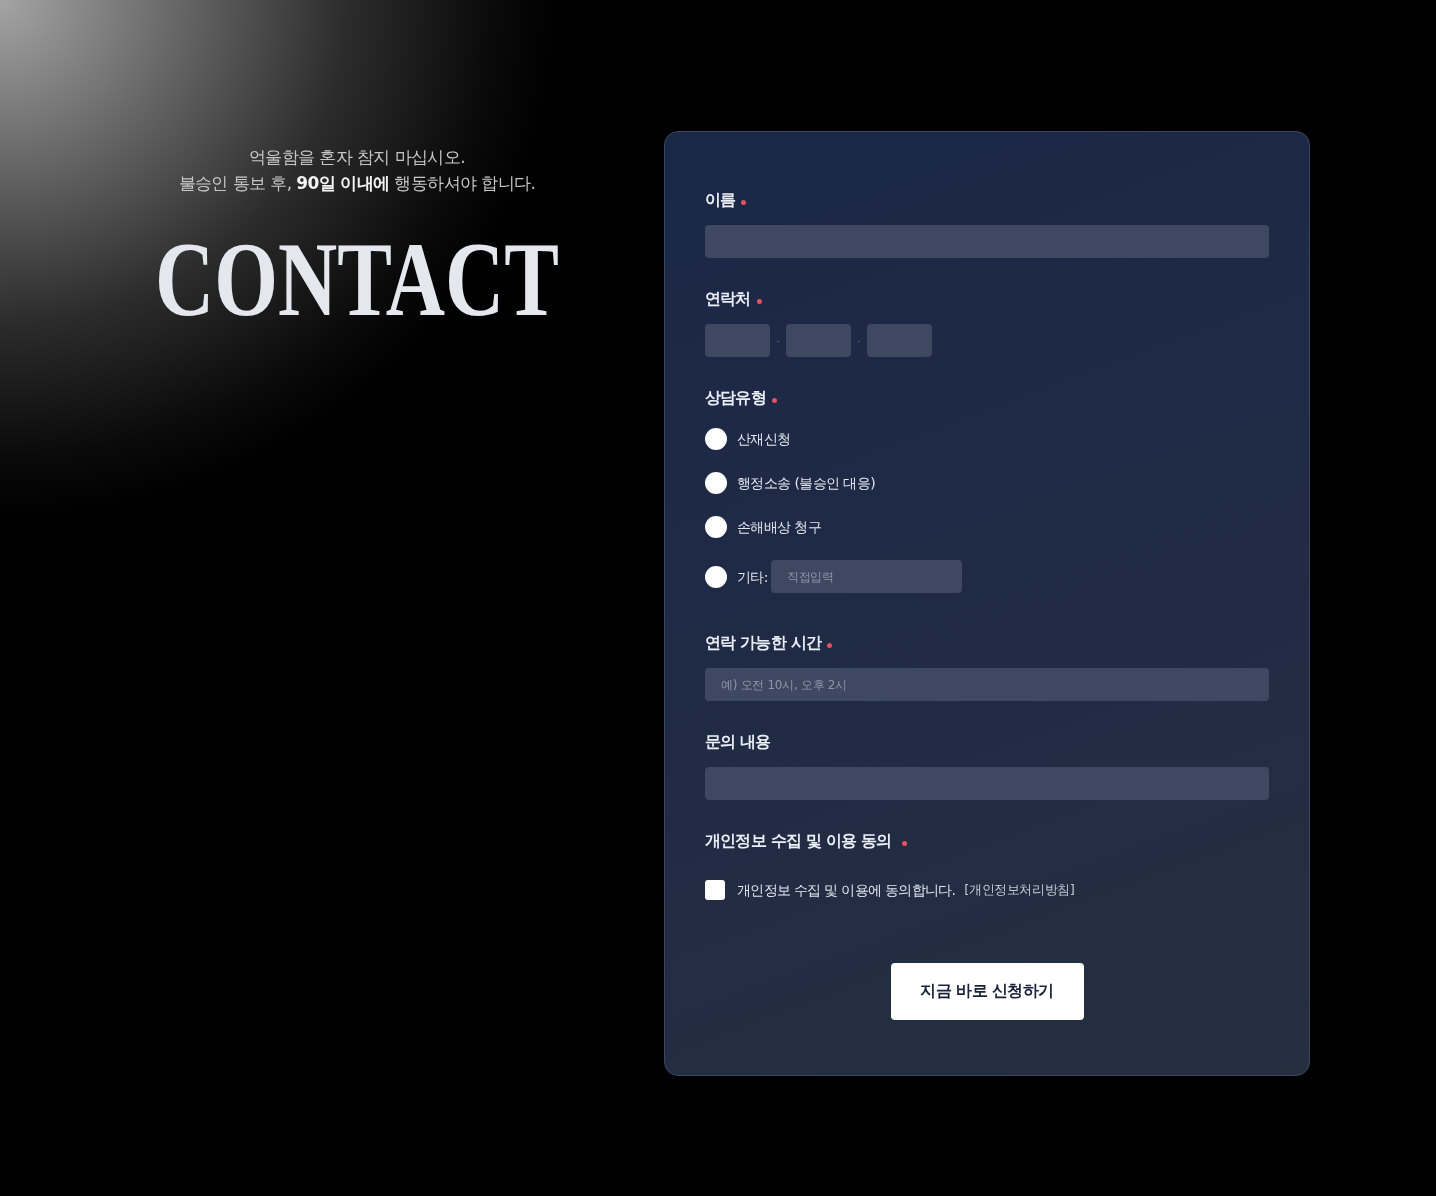 This screenshot has height=1196, width=1436. Describe the element at coordinates (357, 280) in the screenshot. I see `contact-heading: CONTACT` at that location.